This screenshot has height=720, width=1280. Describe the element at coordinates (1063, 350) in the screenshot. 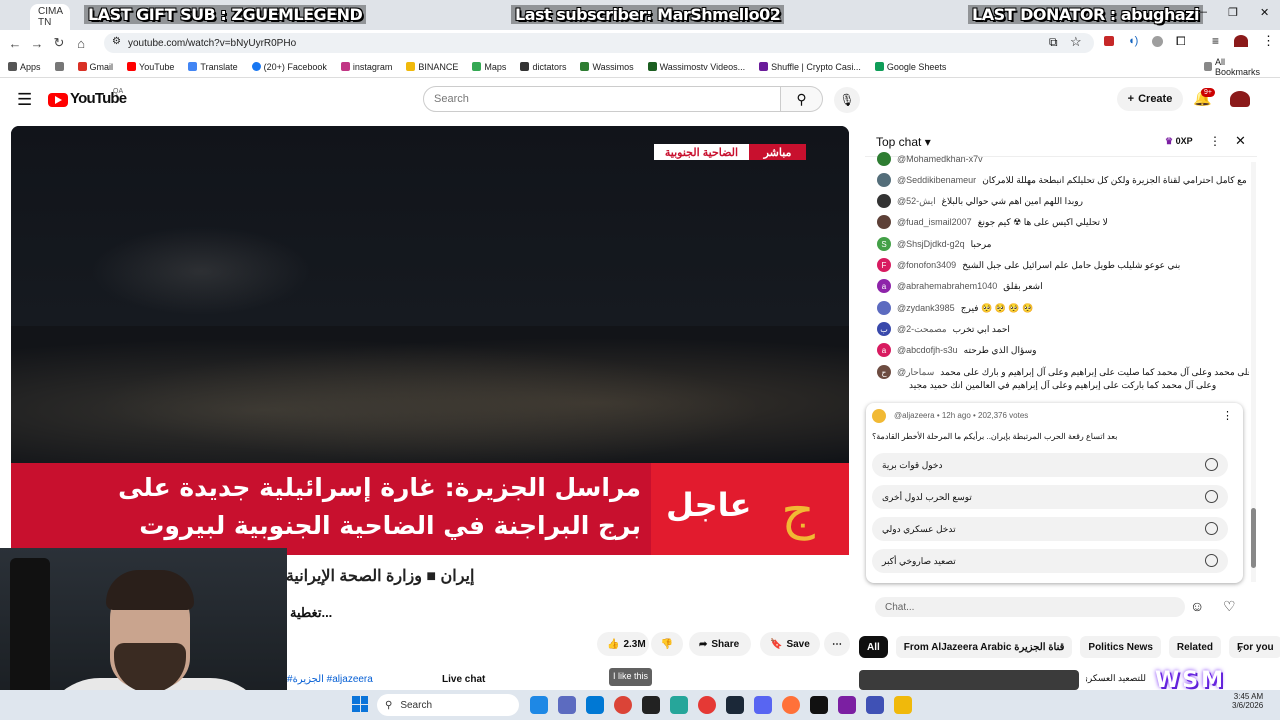

I see `chat-message: a @abcdofjh-s3u وسؤال الذي طرحته` at that location.